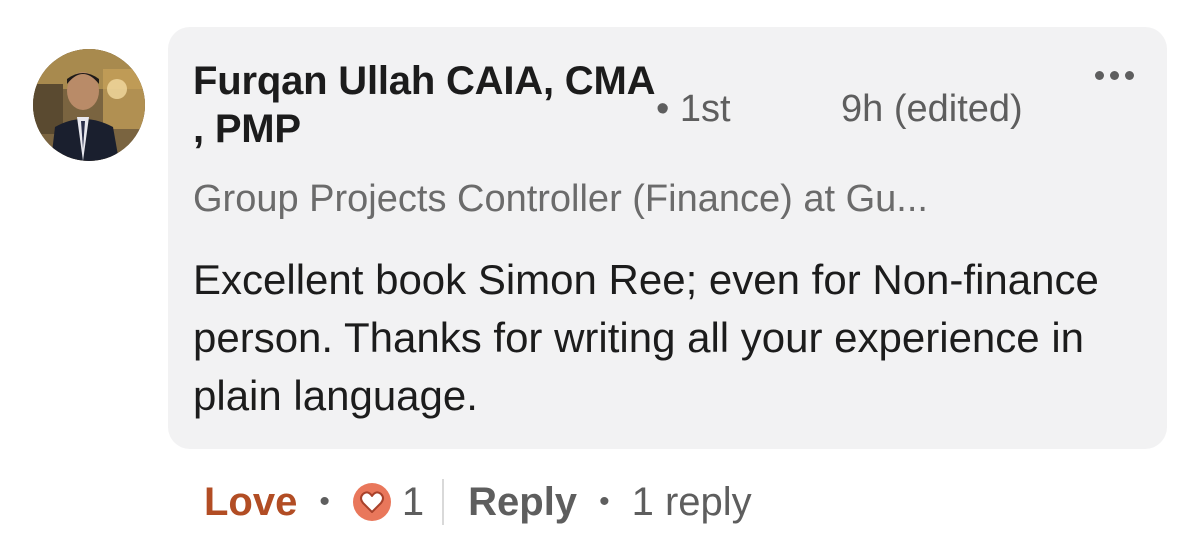 This screenshot has height=549, width=1200. What do you see at coordinates (413, 502) in the screenshot?
I see `reaction-count: 1` at bounding box center [413, 502].